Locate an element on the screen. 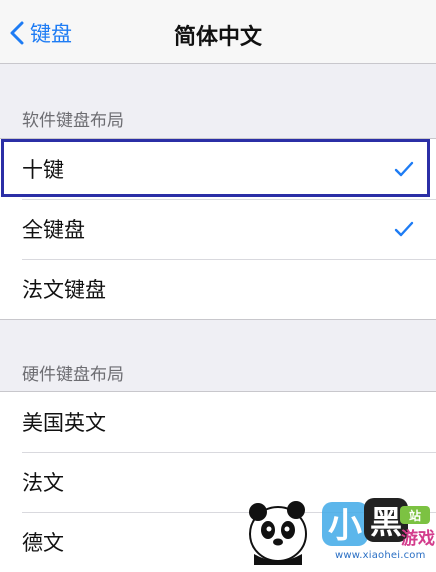  list-item-label: 十键 is located at coordinates (43, 170).